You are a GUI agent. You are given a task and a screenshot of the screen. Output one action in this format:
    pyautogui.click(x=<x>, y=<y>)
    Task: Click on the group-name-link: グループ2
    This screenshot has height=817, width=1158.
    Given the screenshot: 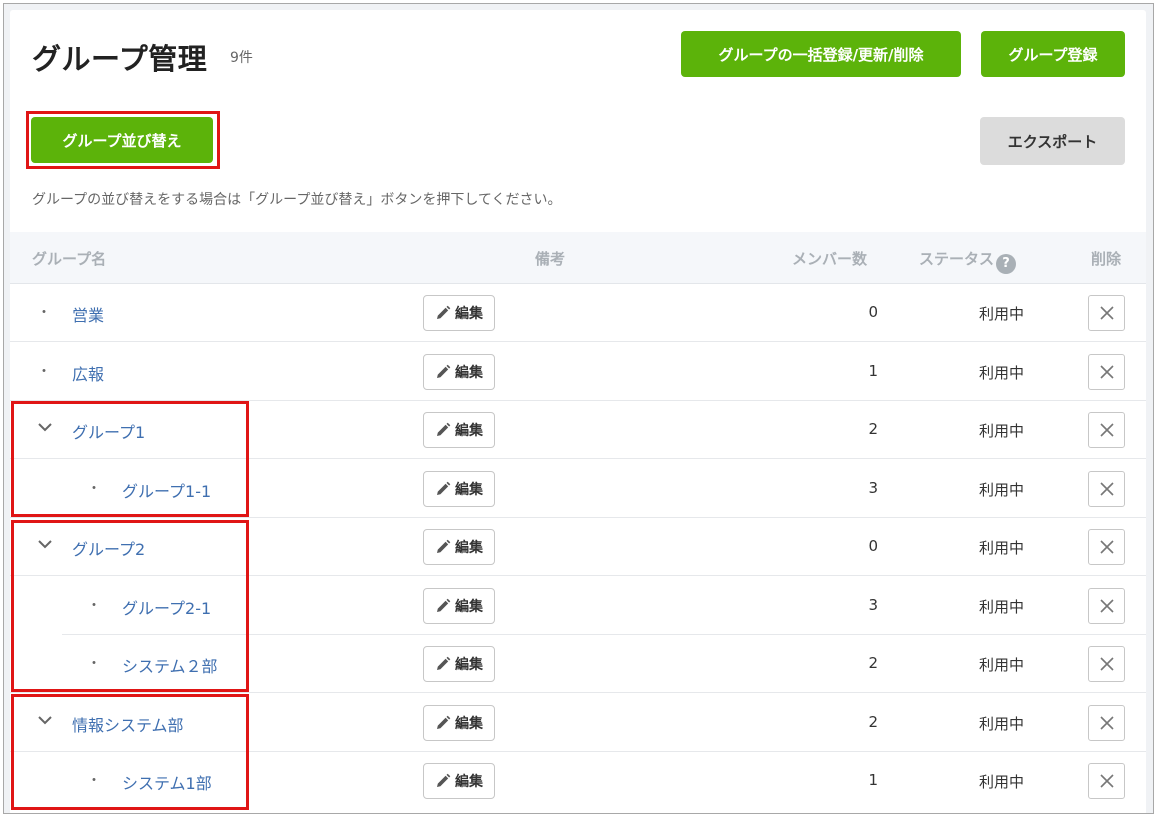 What is the action you would take?
    pyautogui.click(x=108, y=548)
    